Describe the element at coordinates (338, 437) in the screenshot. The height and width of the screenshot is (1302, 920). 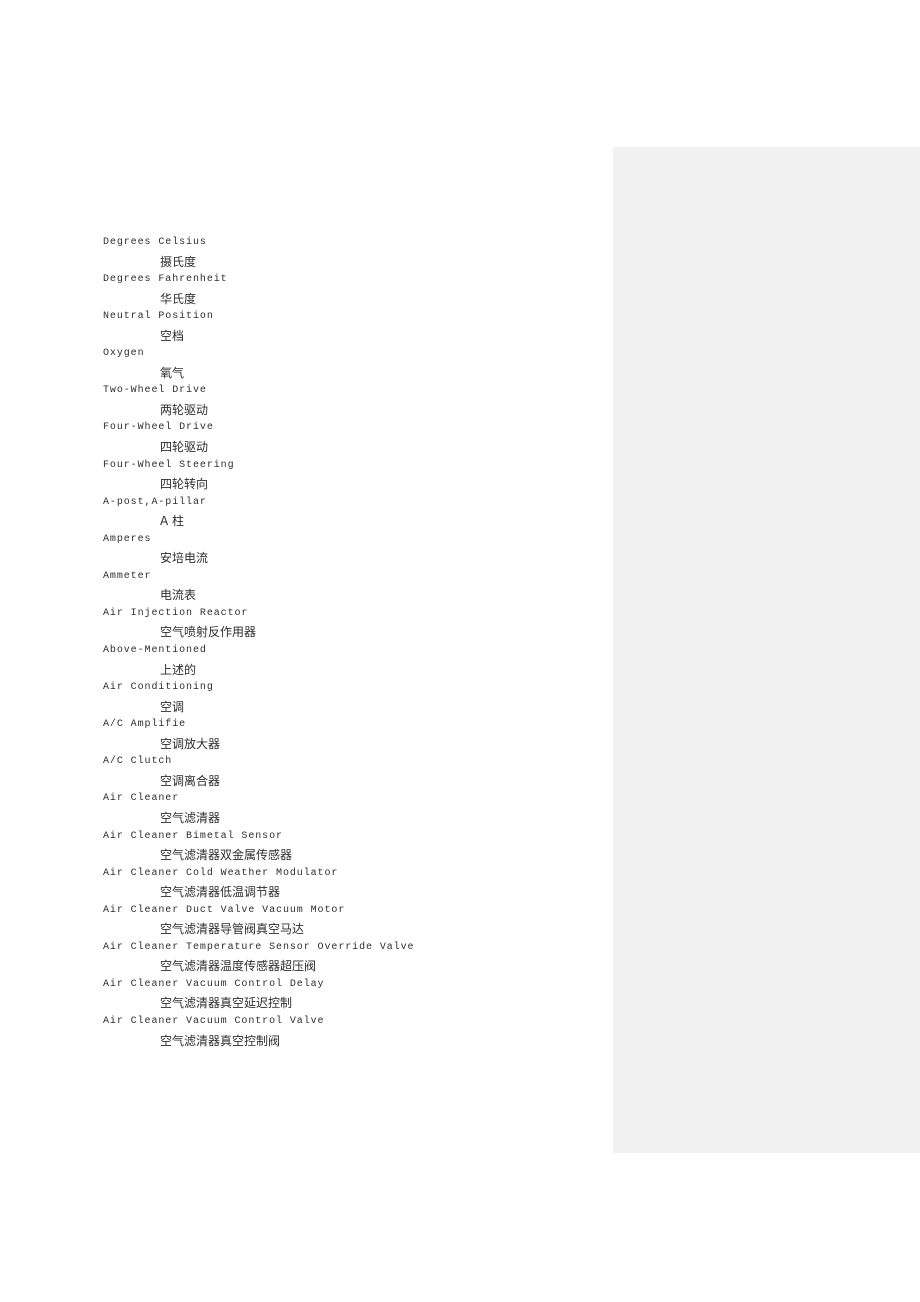
I see `glossary-entry: Four-Wheel Drive 四轮驱动` at that location.